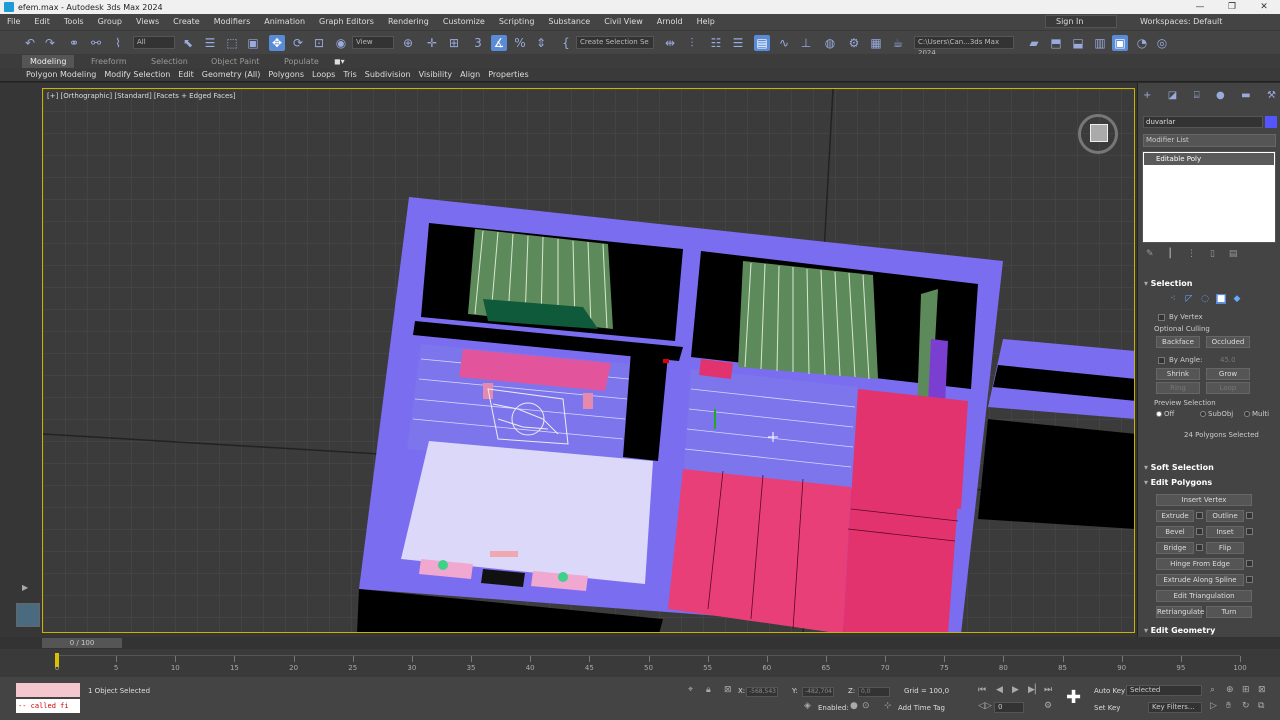 The image size is (1280, 720). I want to click on scene-explorer-icon: ☷, so click(716, 43).